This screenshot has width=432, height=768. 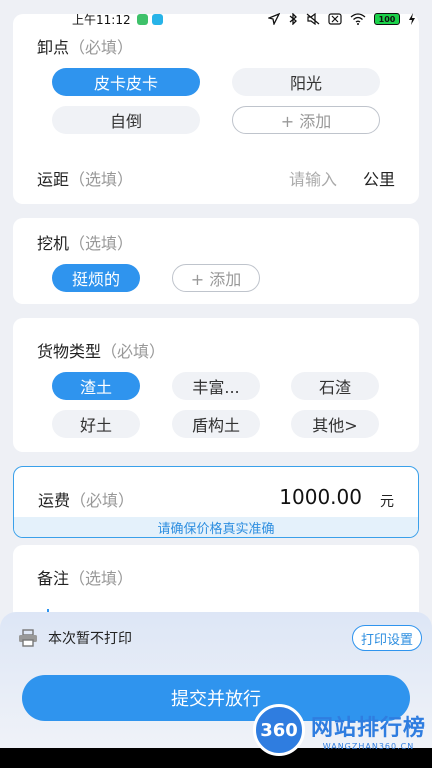 I want to click on print-settings-label: 打印设置, so click(x=386, y=640).